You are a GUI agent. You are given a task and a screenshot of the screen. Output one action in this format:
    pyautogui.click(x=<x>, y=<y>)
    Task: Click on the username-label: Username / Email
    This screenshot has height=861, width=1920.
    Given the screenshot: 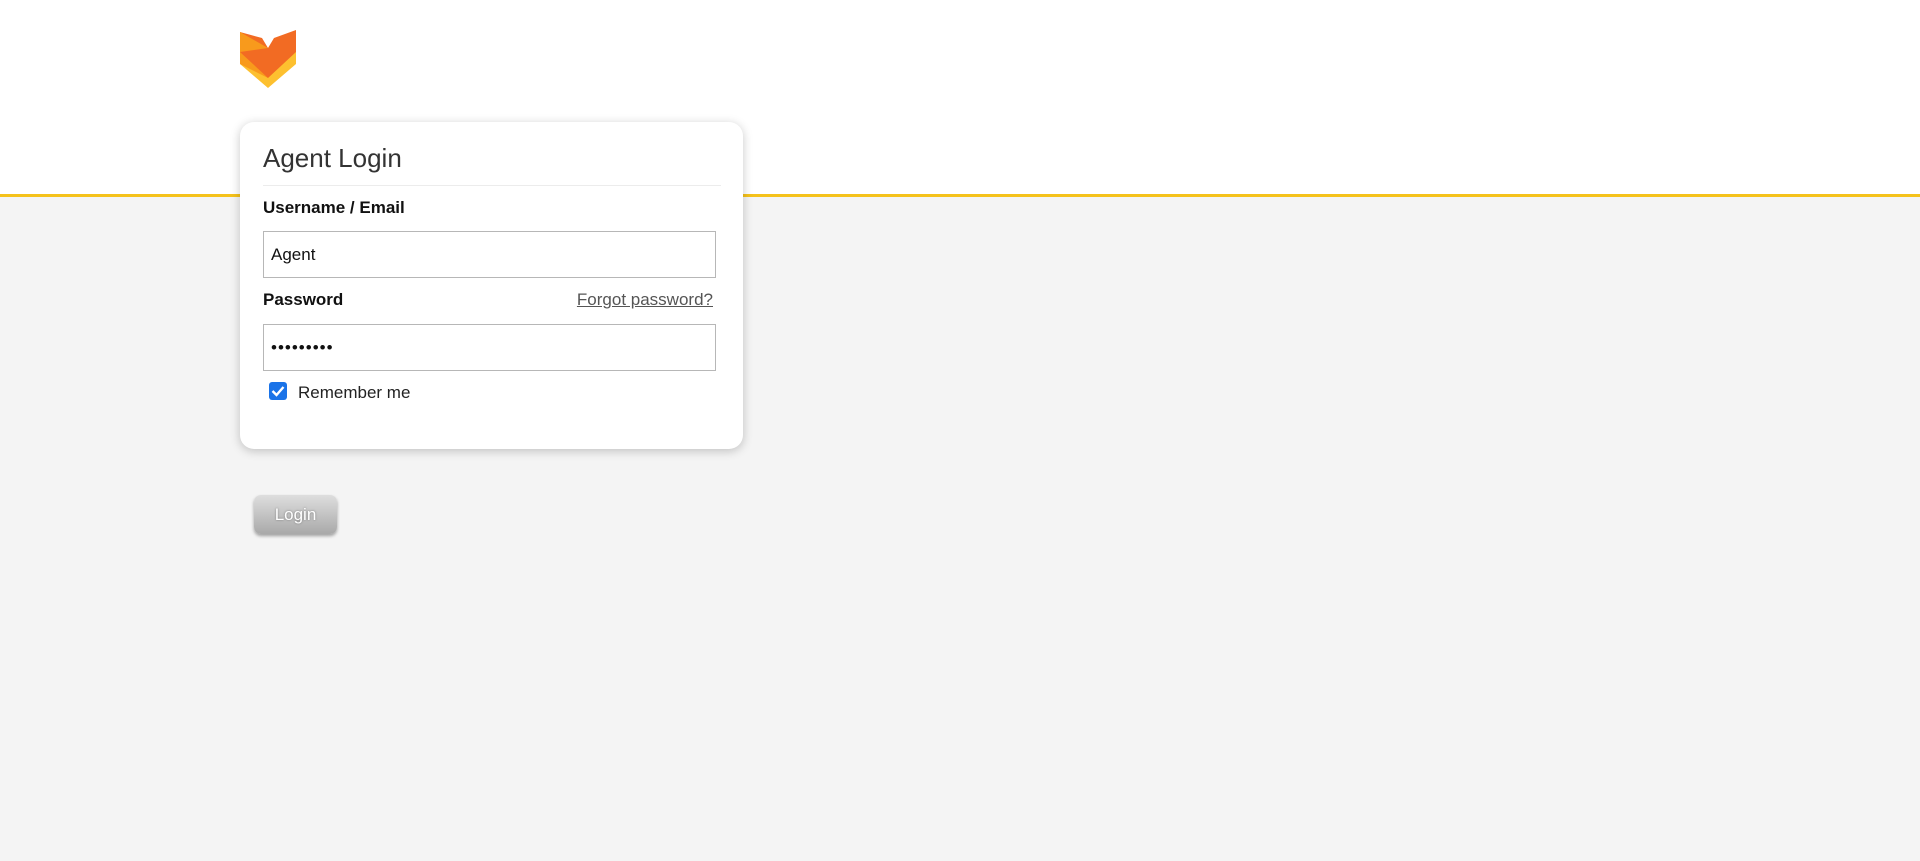 What is the action you would take?
    pyautogui.click(x=334, y=207)
    